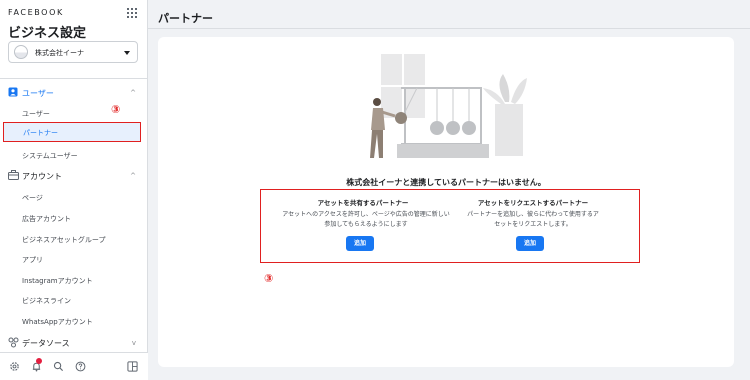 This screenshot has width=750, height=380. I want to click on sidebar-item-system-users: システムユーザー, so click(50, 156).